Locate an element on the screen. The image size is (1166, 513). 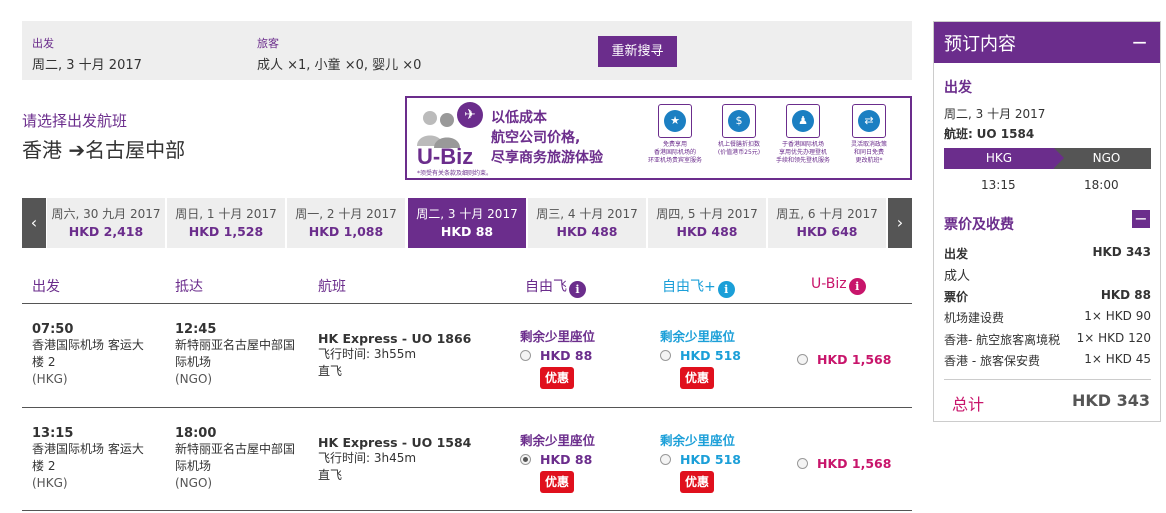
row1-depart: 07:50 香港国际机场 客运大 楼 2 (HKG) is located at coordinates (88, 354).